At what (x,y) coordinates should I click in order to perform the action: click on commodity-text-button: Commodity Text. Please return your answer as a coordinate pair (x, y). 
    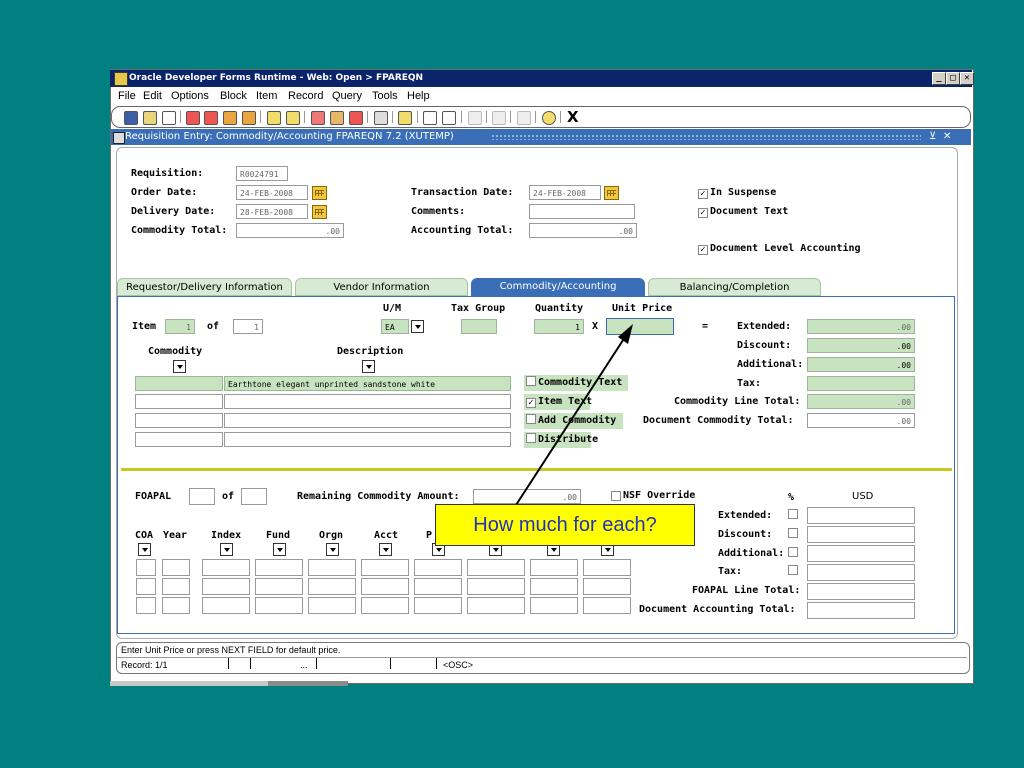
    Looking at the image, I should click on (576, 383).